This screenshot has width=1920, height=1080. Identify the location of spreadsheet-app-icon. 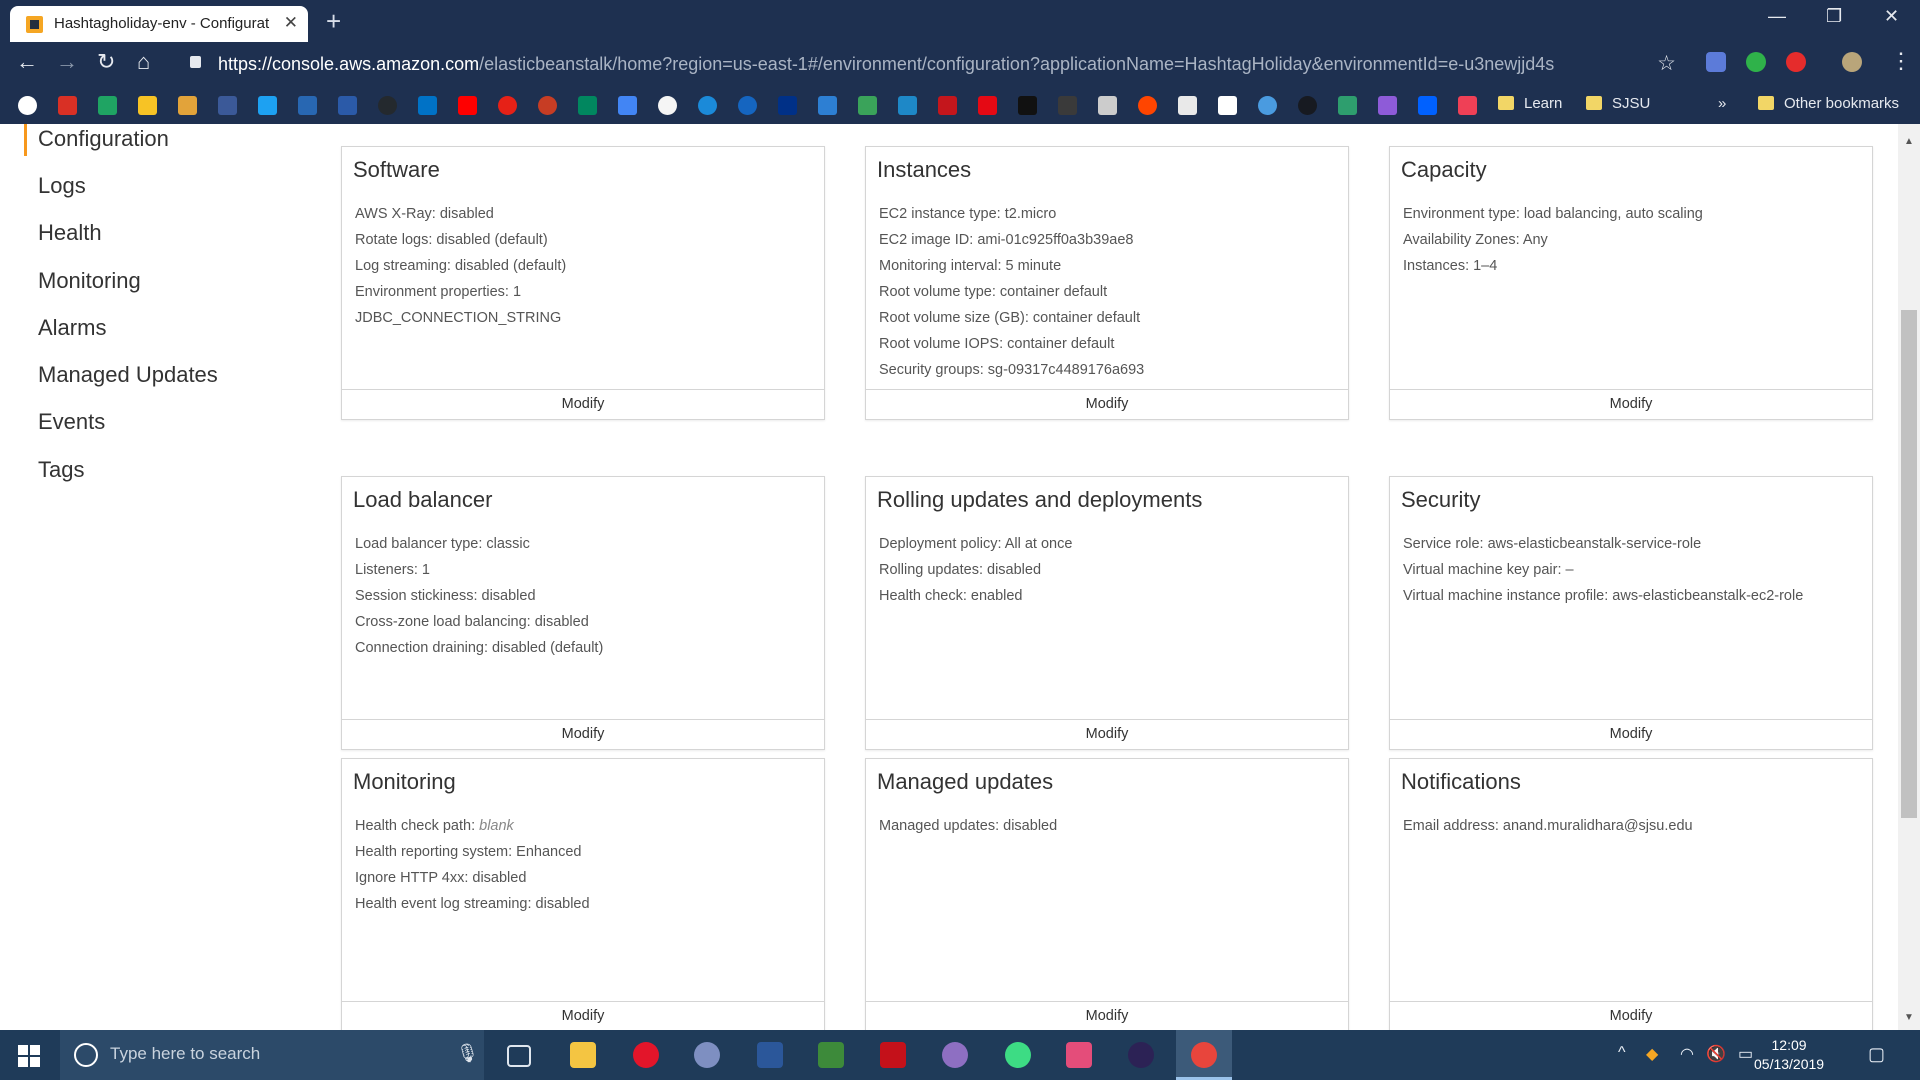
(831, 1055).